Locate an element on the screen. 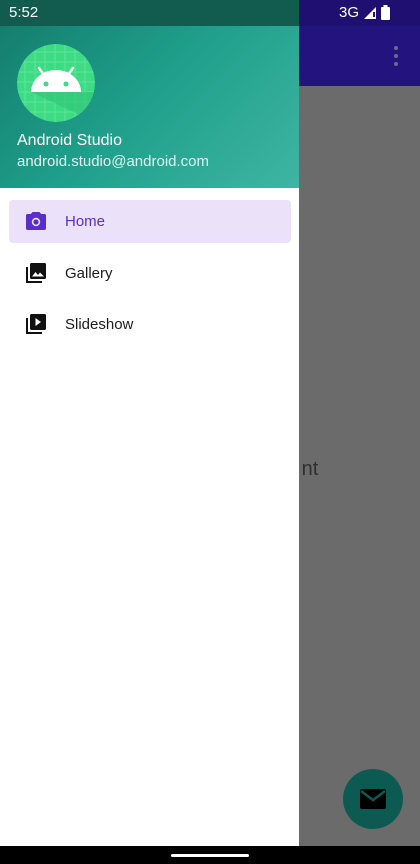  user-name: Android Studio is located at coordinates (69, 140).